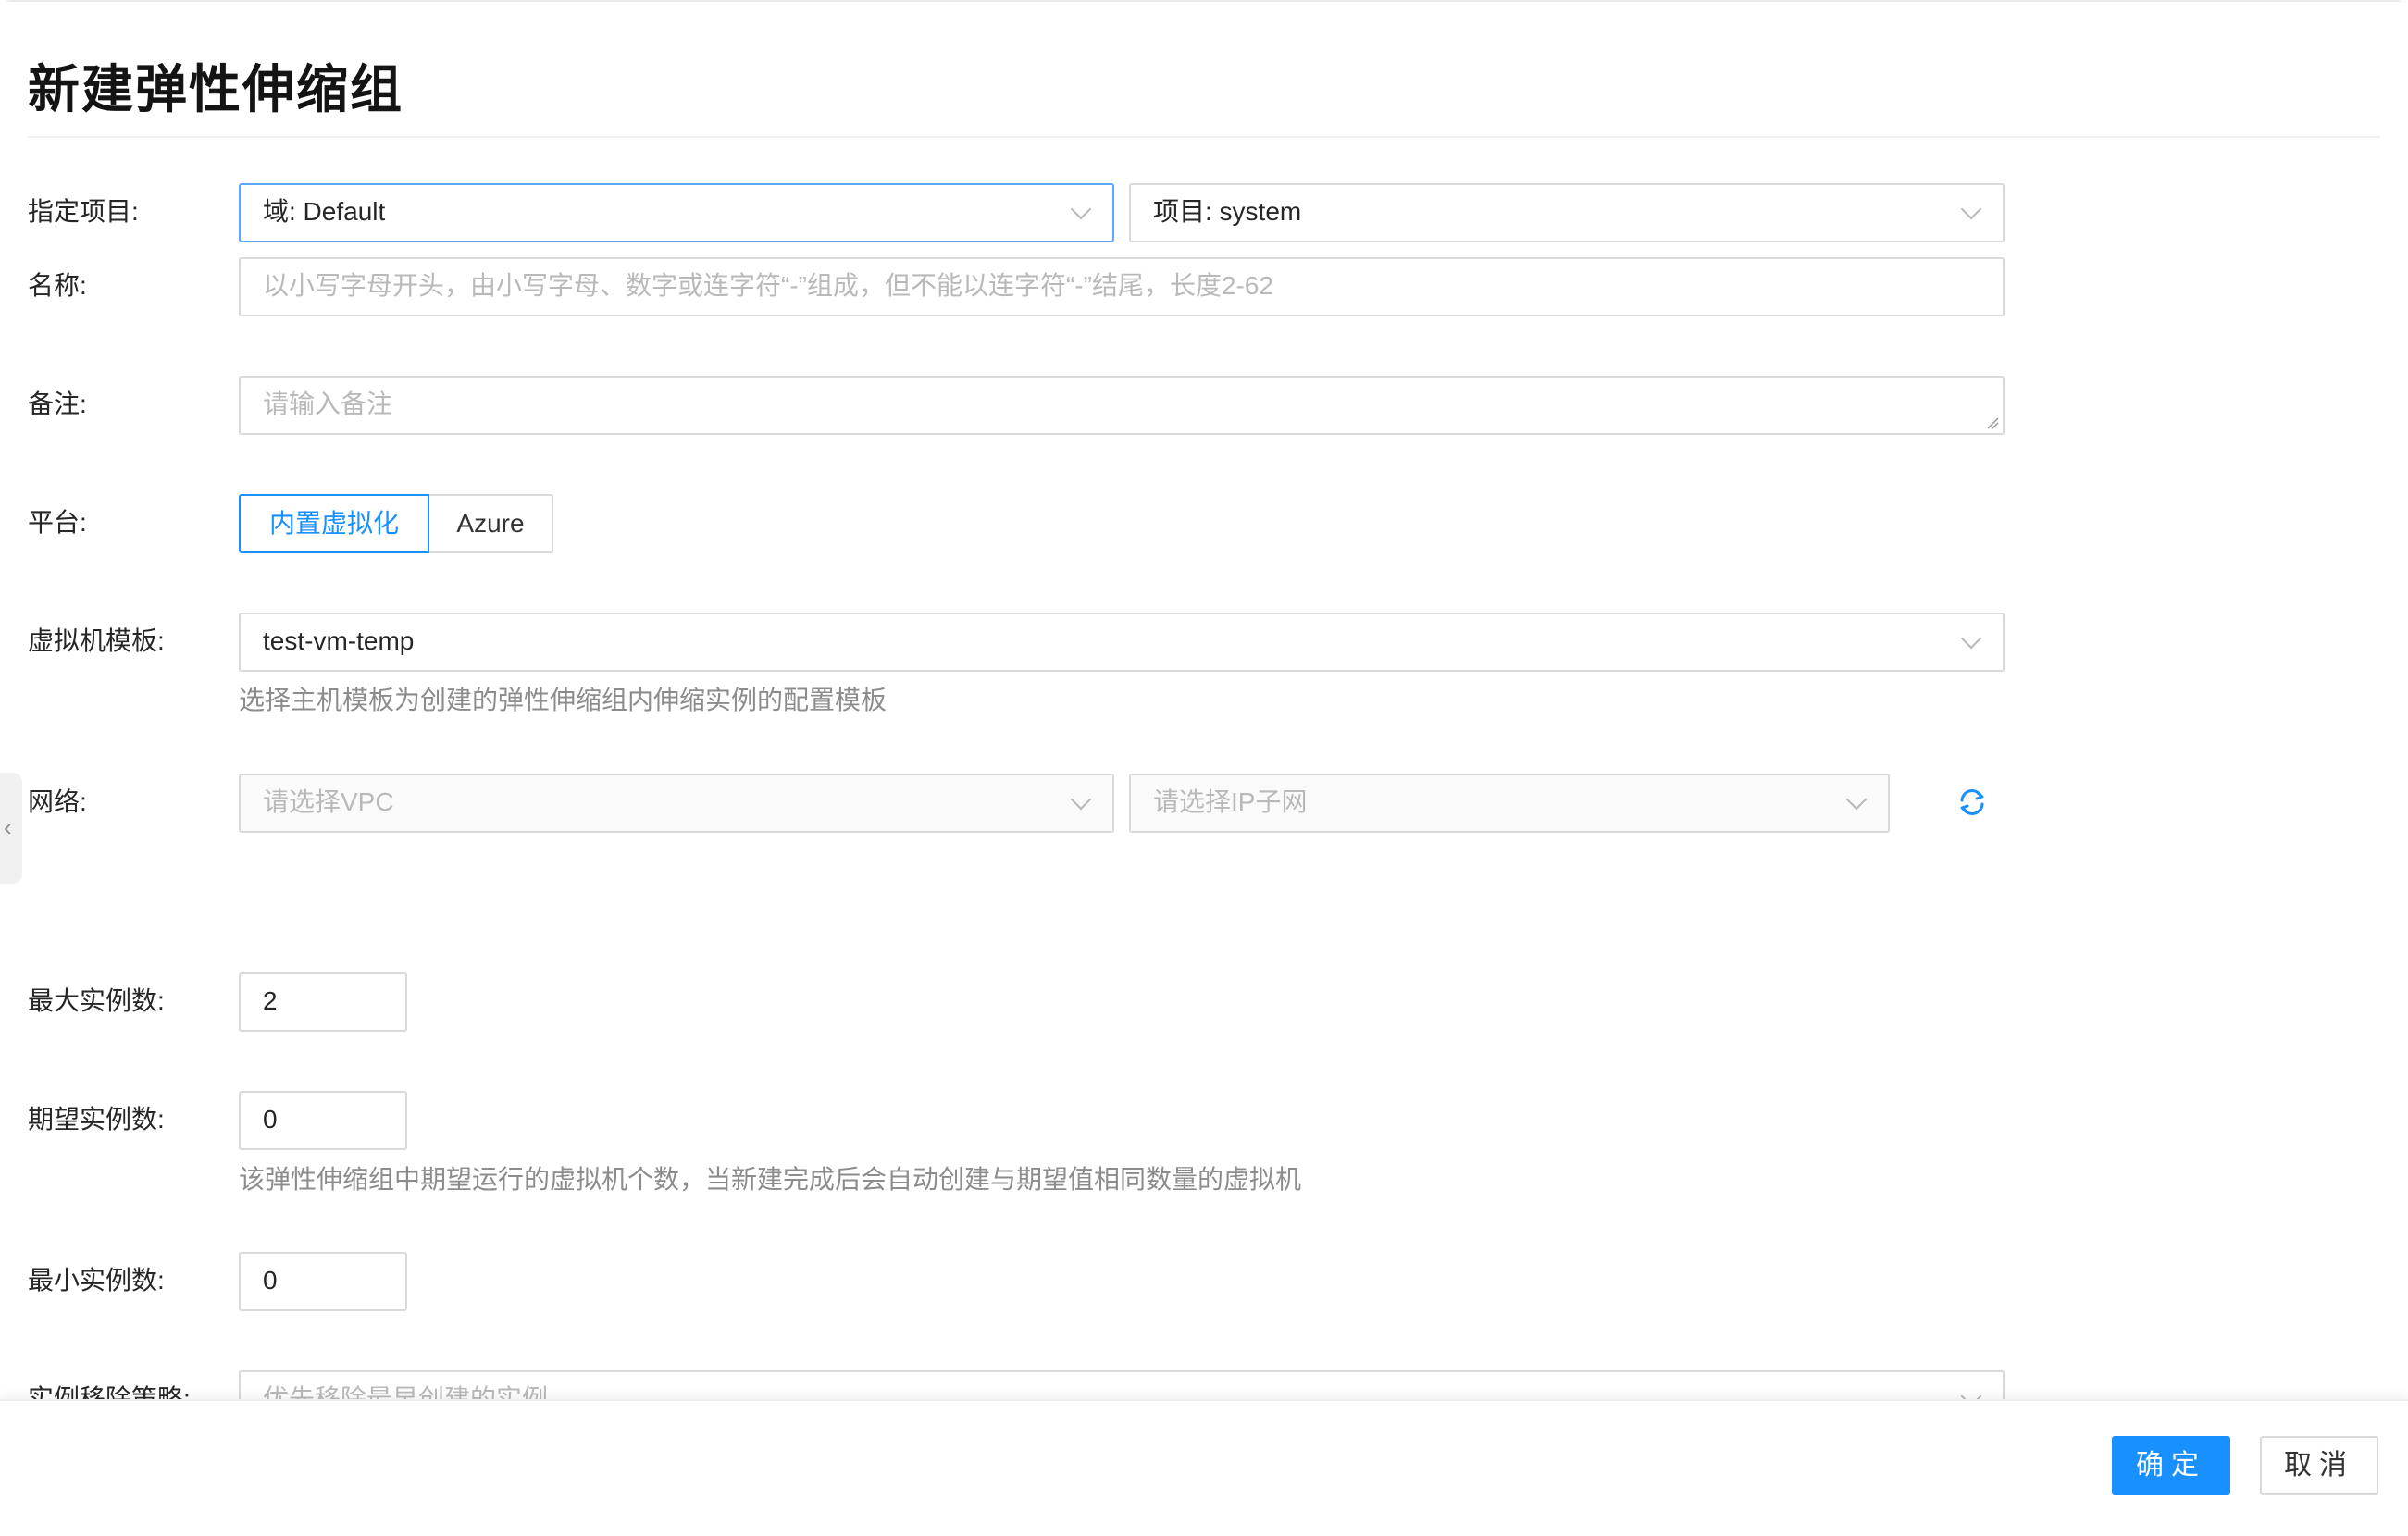 The width and height of the screenshot is (2408, 1536). I want to click on vm-template-label: 虚拟机模板:, so click(96, 640).